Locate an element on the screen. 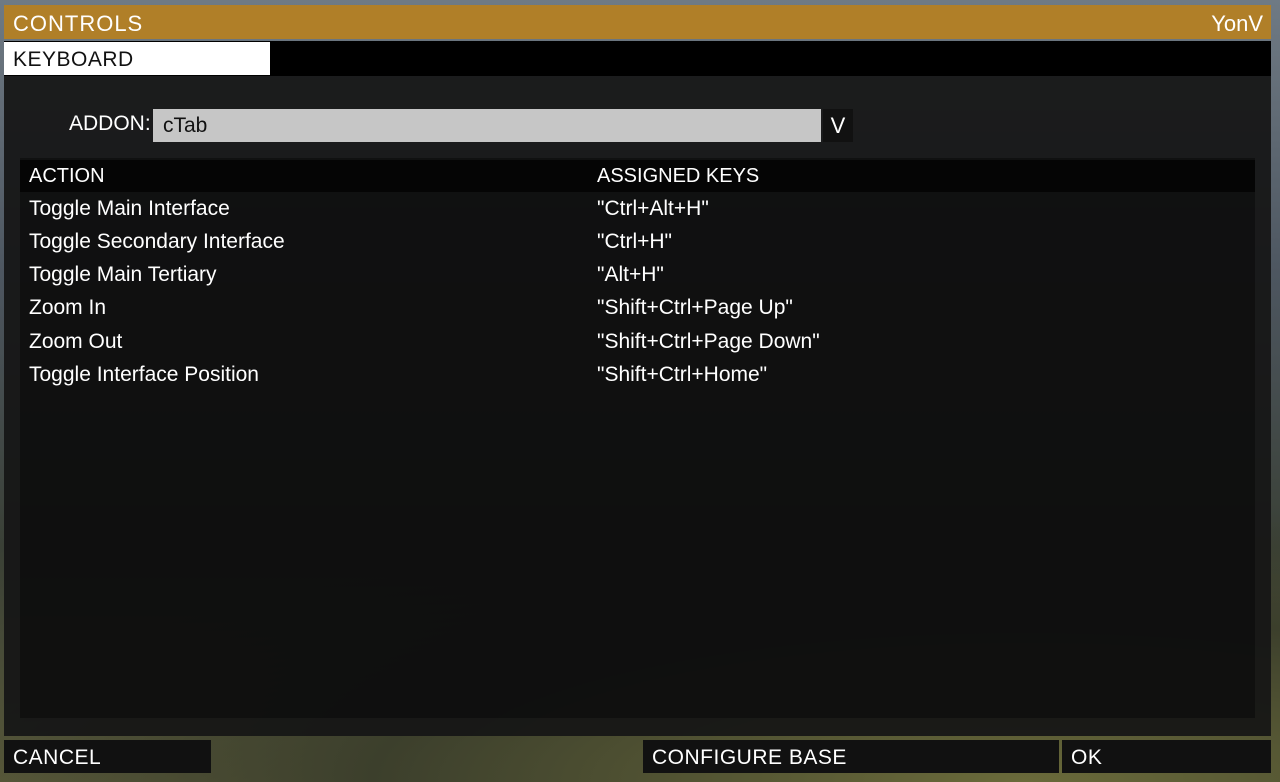  addon-label: ADDON: is located at coordinates (110, 123).